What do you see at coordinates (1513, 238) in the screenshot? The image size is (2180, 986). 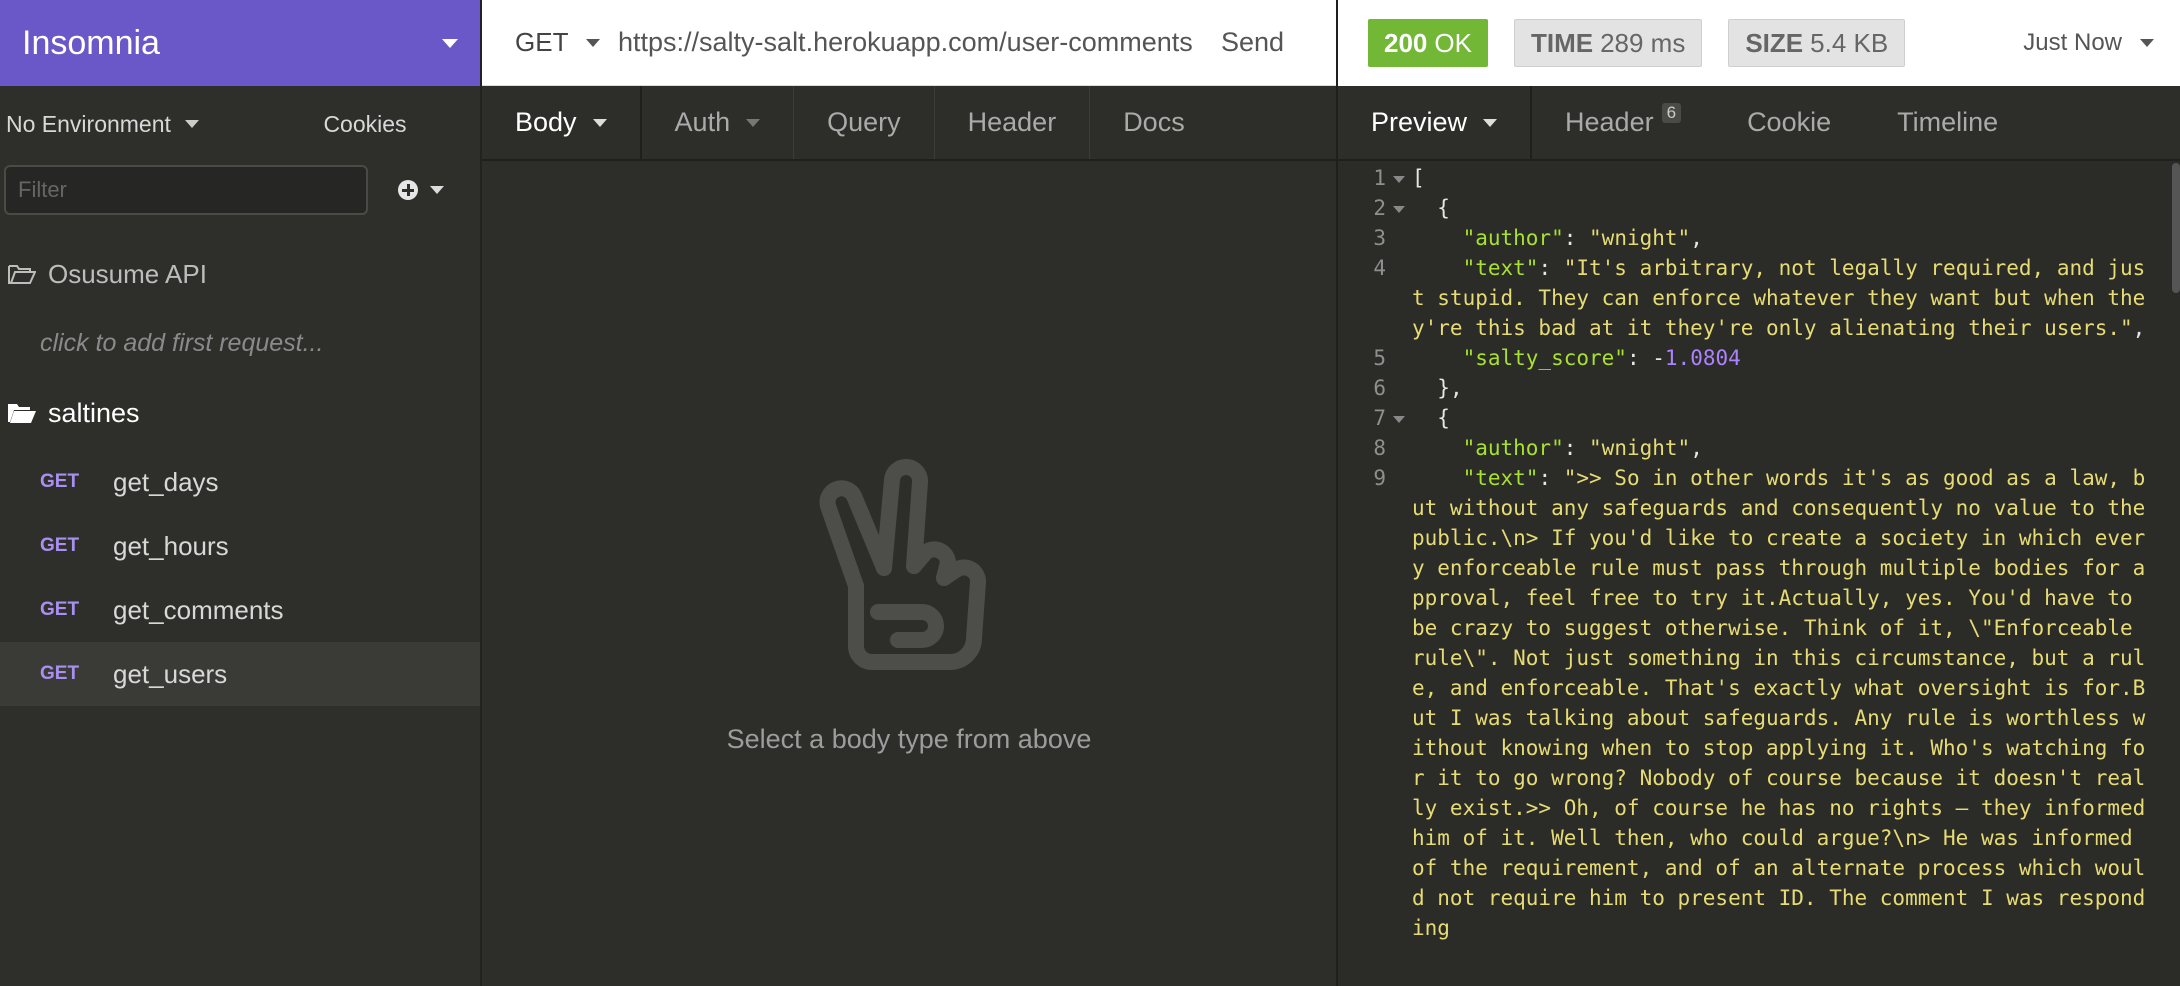 I see `json-key: "author"` at bounding box center [1513, 238].